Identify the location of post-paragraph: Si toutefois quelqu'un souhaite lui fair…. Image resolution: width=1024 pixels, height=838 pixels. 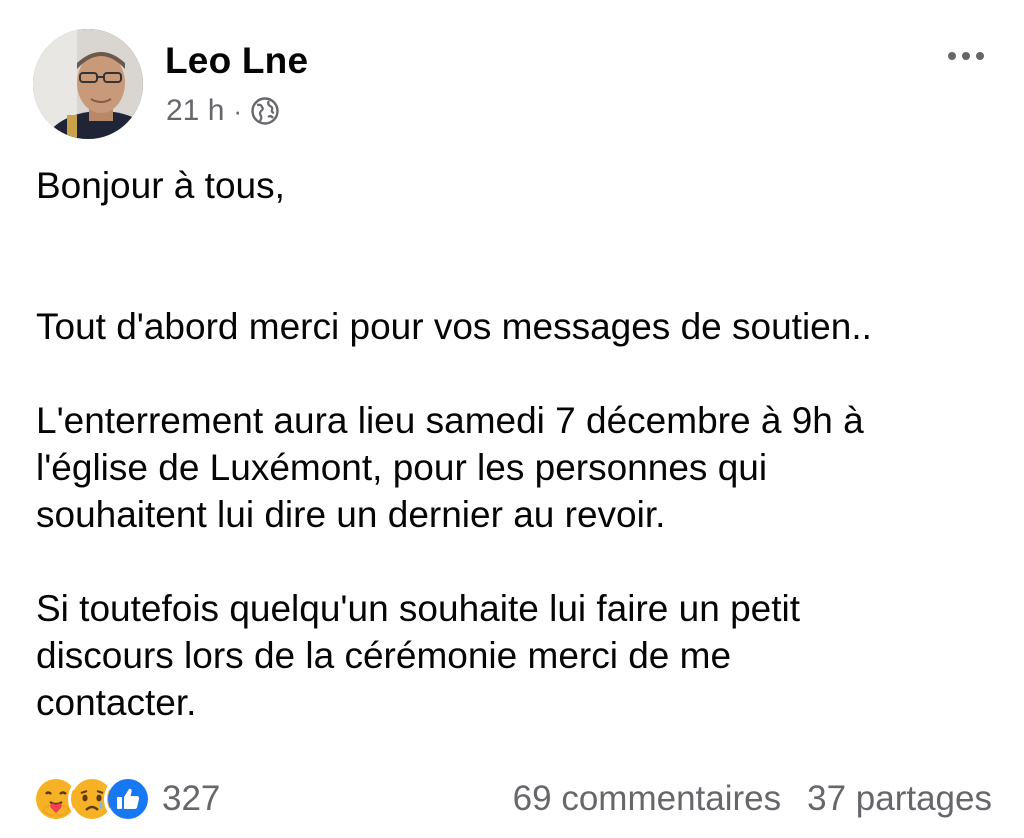
(418, 655).